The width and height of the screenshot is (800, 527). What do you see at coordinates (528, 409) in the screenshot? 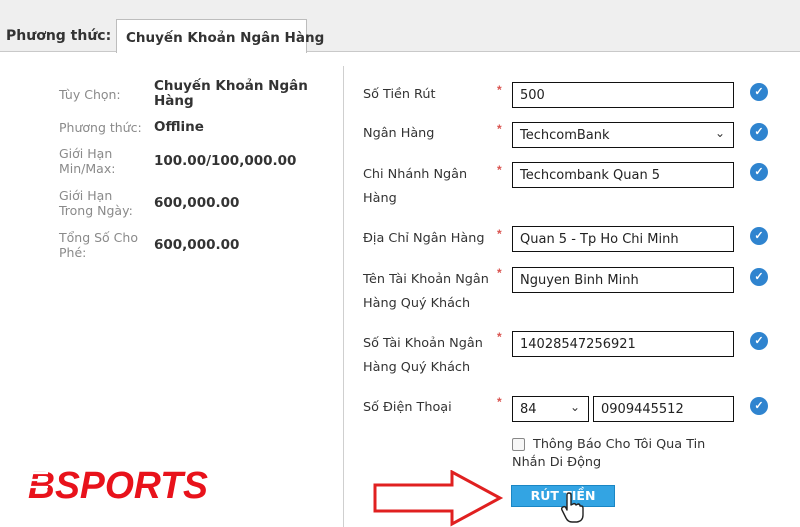
I see `country-code-value: 84` at bounding box center [528, 409].